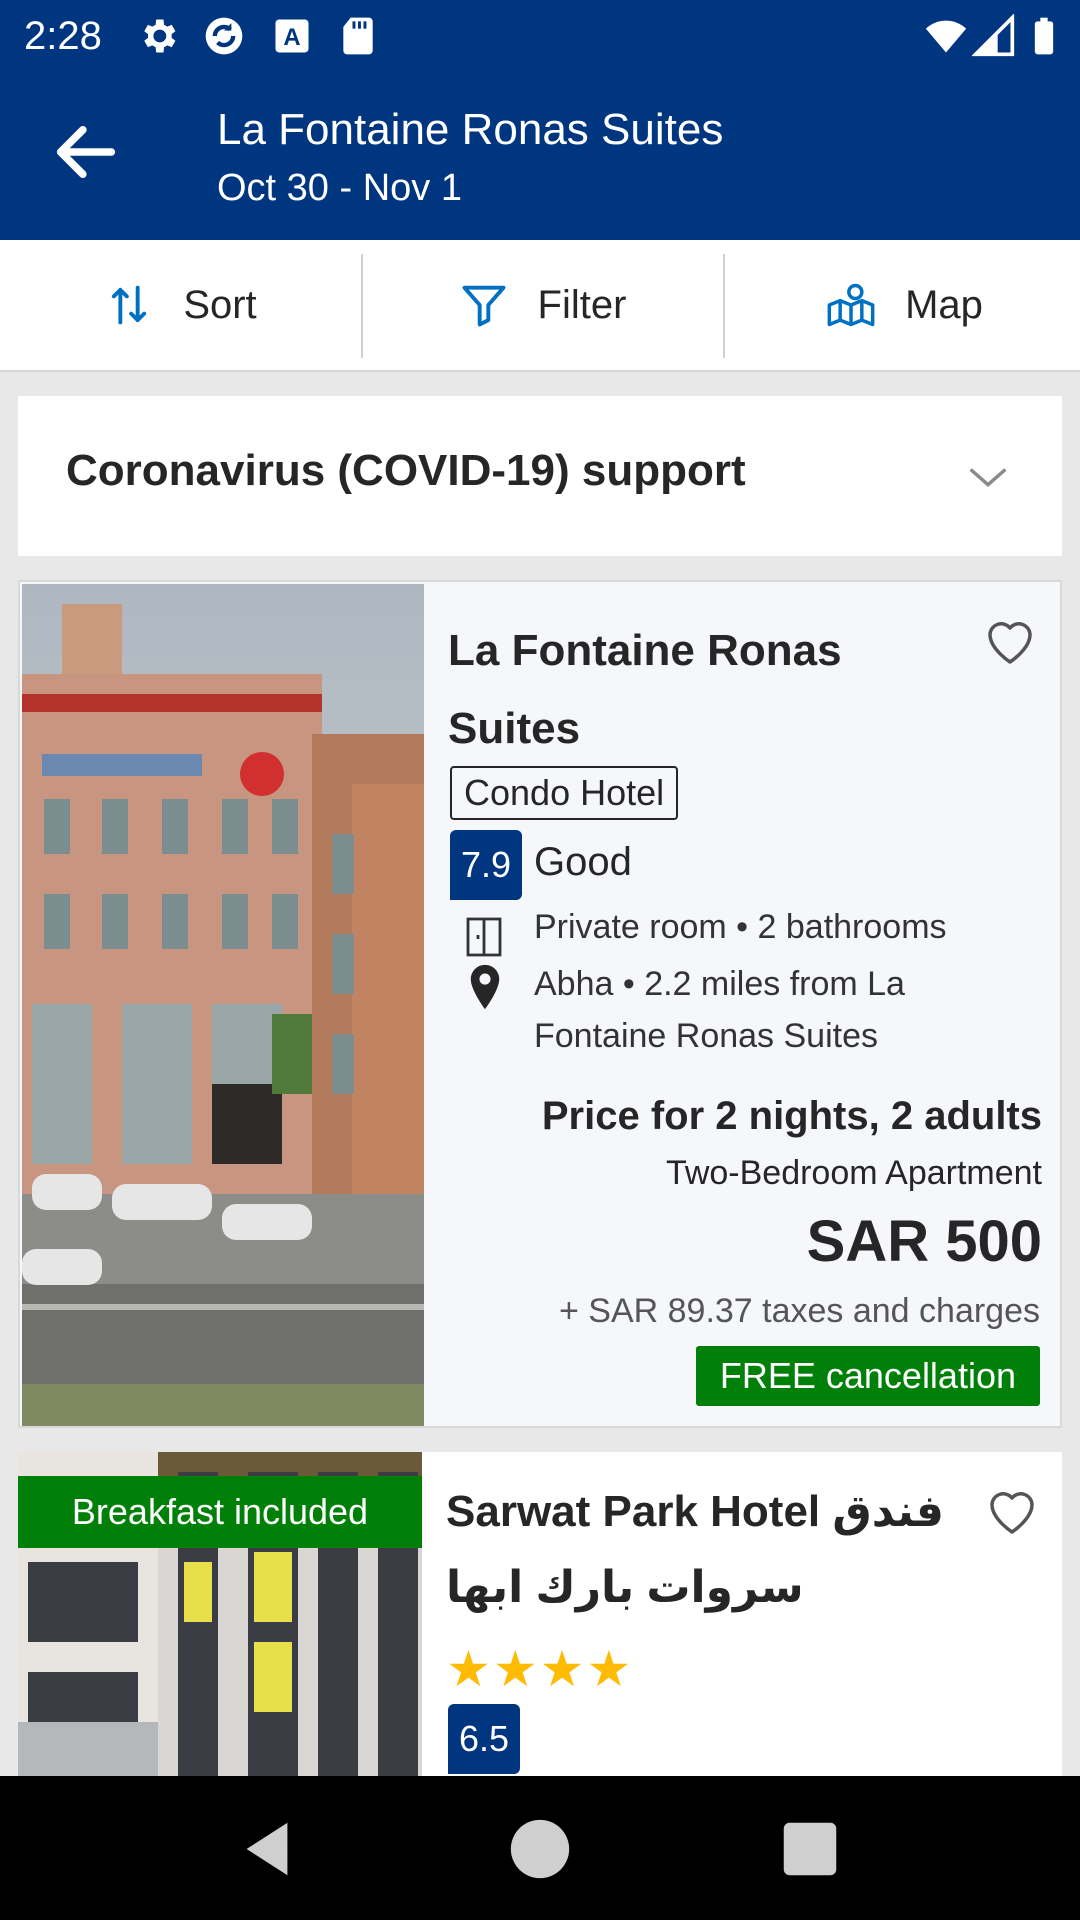 Image resolution: width=1080 pixels, height=1920 pixels. Describe the element at coordinates (484, 937) in the screenshot. I see `door-icon` at that location.